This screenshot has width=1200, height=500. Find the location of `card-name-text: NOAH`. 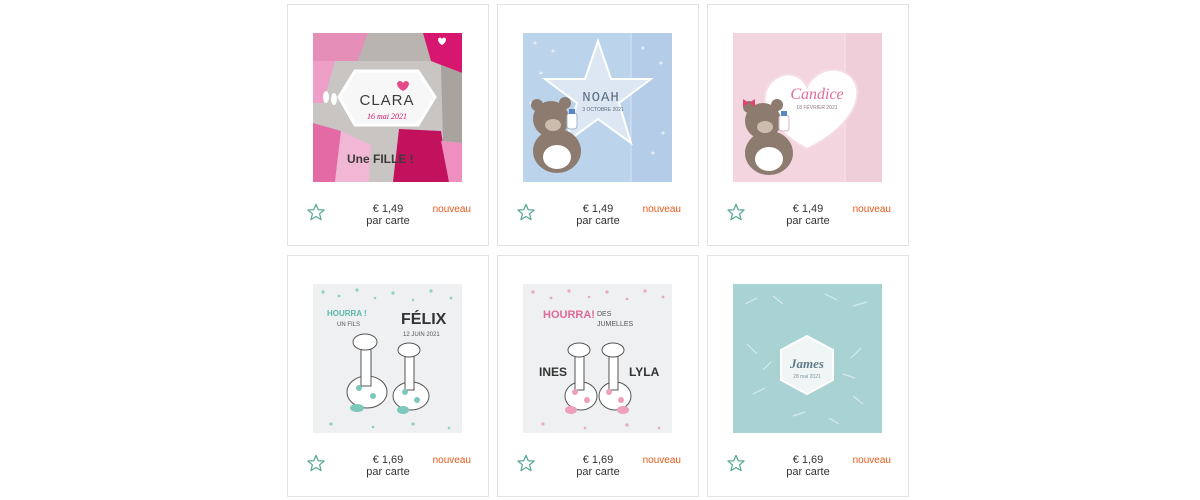

card-name-text: NOAH is located at coordinates (601, 98).